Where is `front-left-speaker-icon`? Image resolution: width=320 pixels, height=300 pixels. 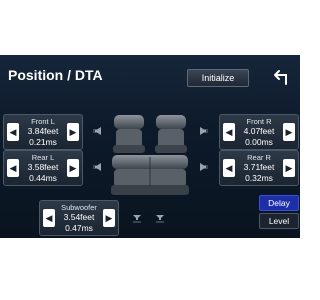 front-left-speaker-icon is located at coordinates (97, 131).